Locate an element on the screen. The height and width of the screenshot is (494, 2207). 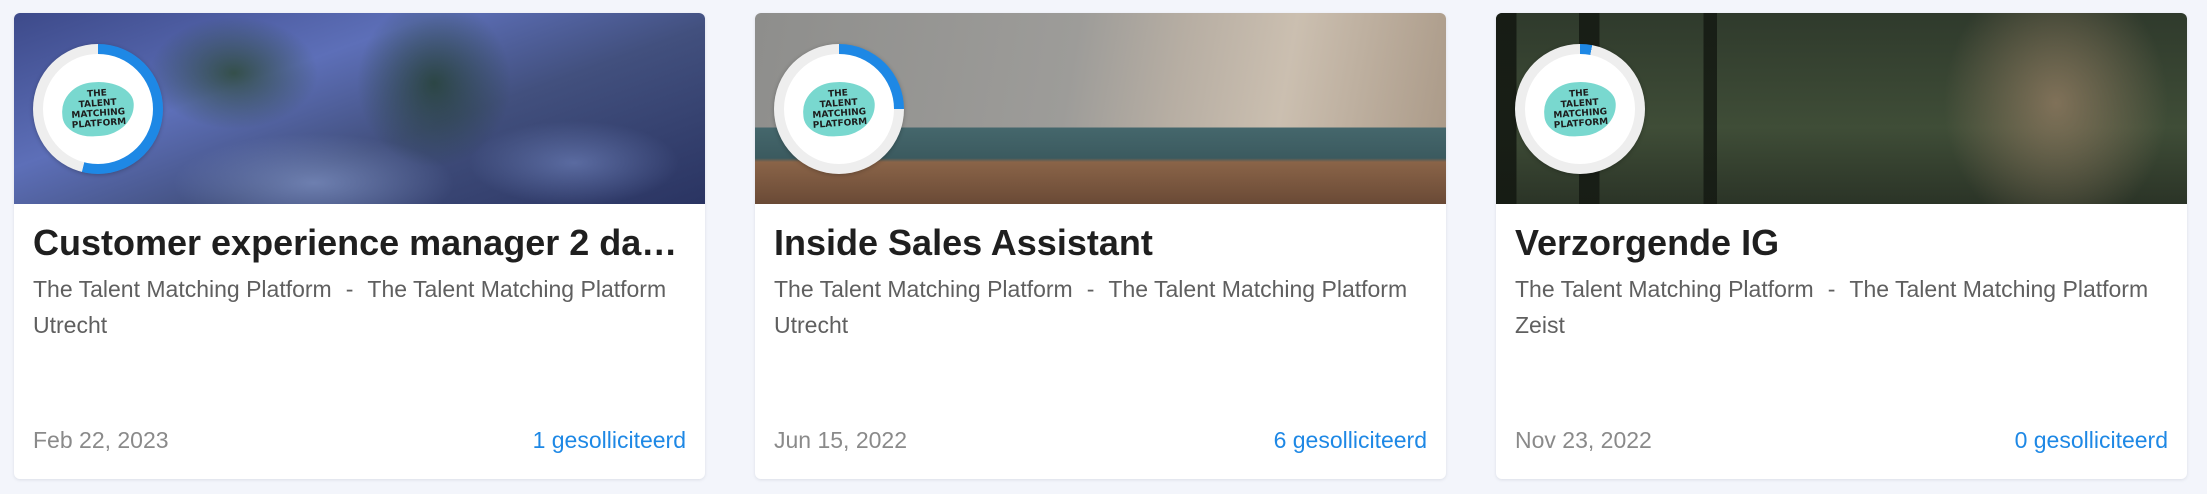
card-footer: Jun 15, 2022 6 gesolliciteerd is located at coordinates (1100, 440).